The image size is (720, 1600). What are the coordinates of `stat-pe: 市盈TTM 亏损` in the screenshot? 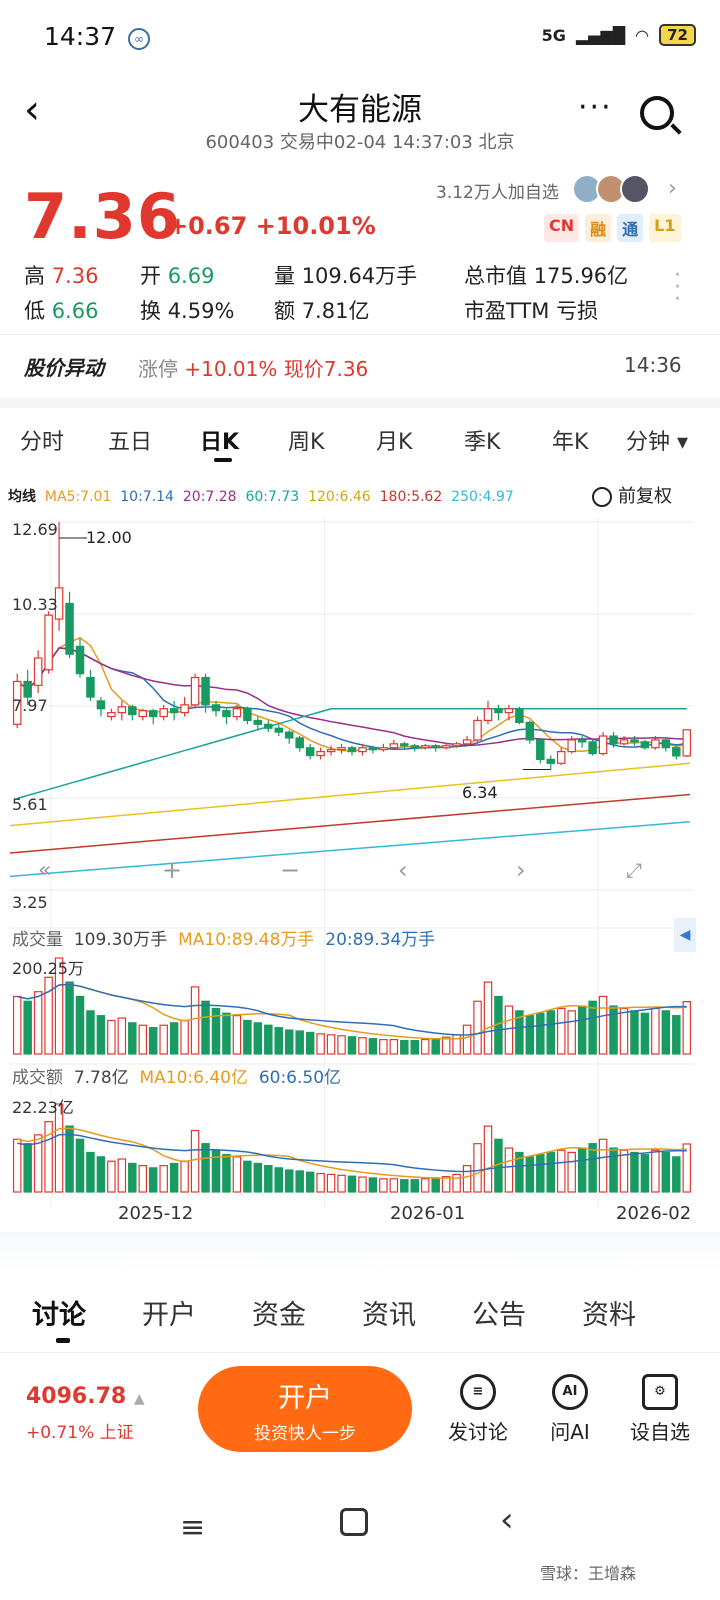 It's located at (531, 310).